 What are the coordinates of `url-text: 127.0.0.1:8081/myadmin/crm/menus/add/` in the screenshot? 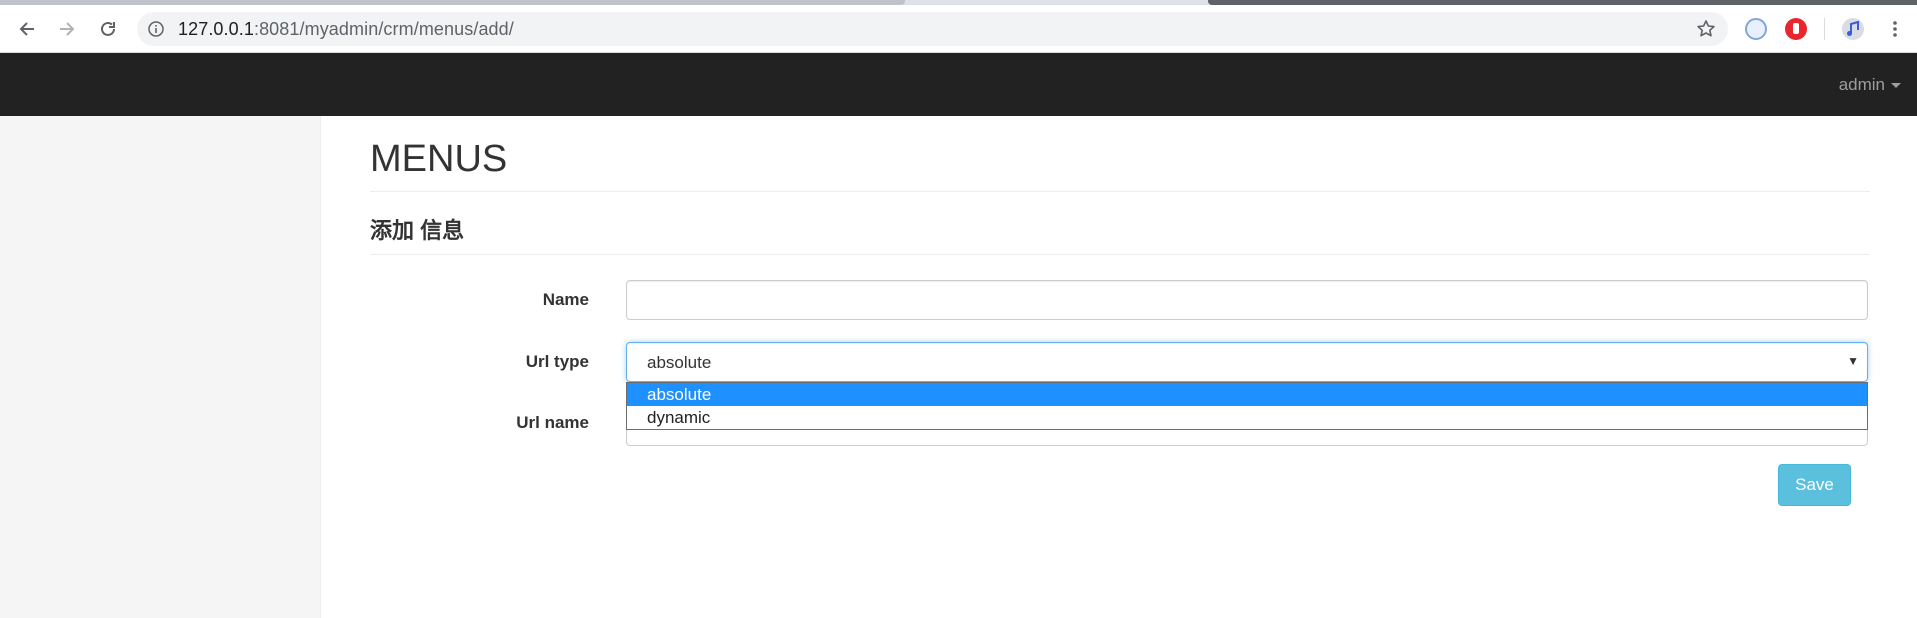 It's located at (346, 29).